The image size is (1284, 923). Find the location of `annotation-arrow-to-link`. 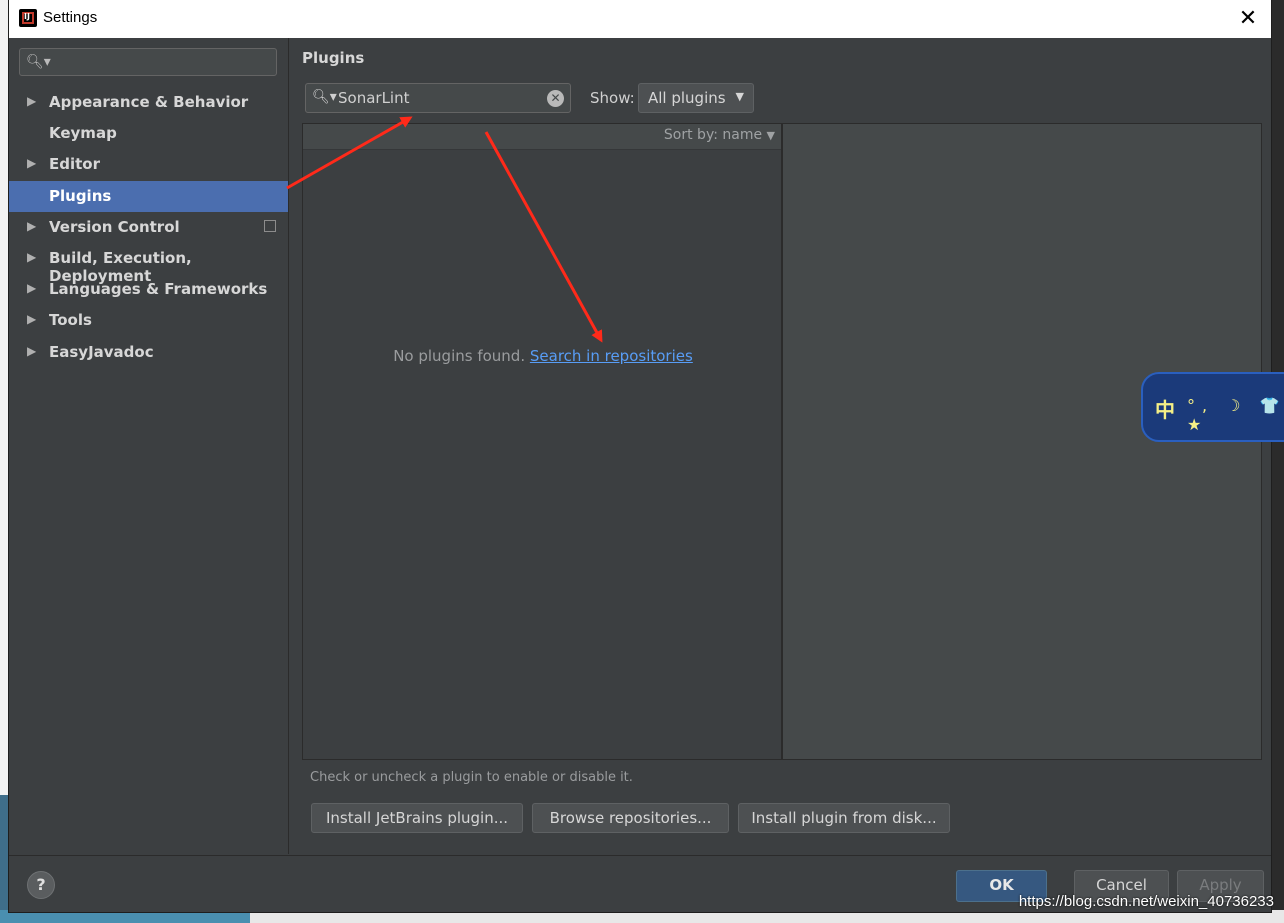

annotation-arrow-to-link is located at coordinates (543, 237).